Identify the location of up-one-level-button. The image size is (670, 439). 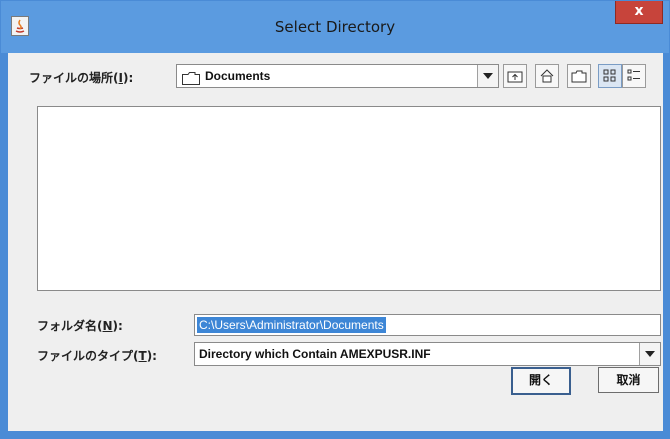
(515, 76).